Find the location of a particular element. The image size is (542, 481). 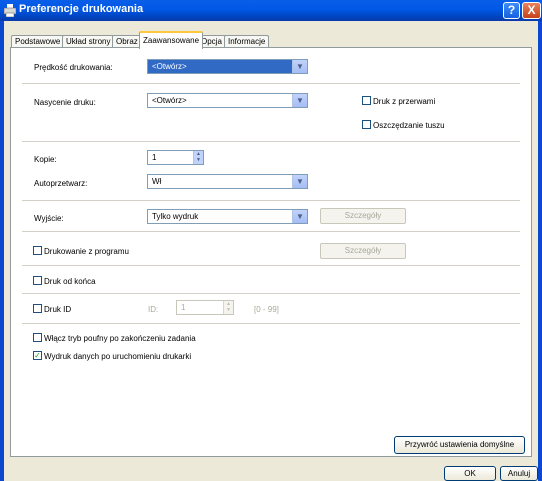

auto-rotate-value: Wł is located at coordinates (157, 181).